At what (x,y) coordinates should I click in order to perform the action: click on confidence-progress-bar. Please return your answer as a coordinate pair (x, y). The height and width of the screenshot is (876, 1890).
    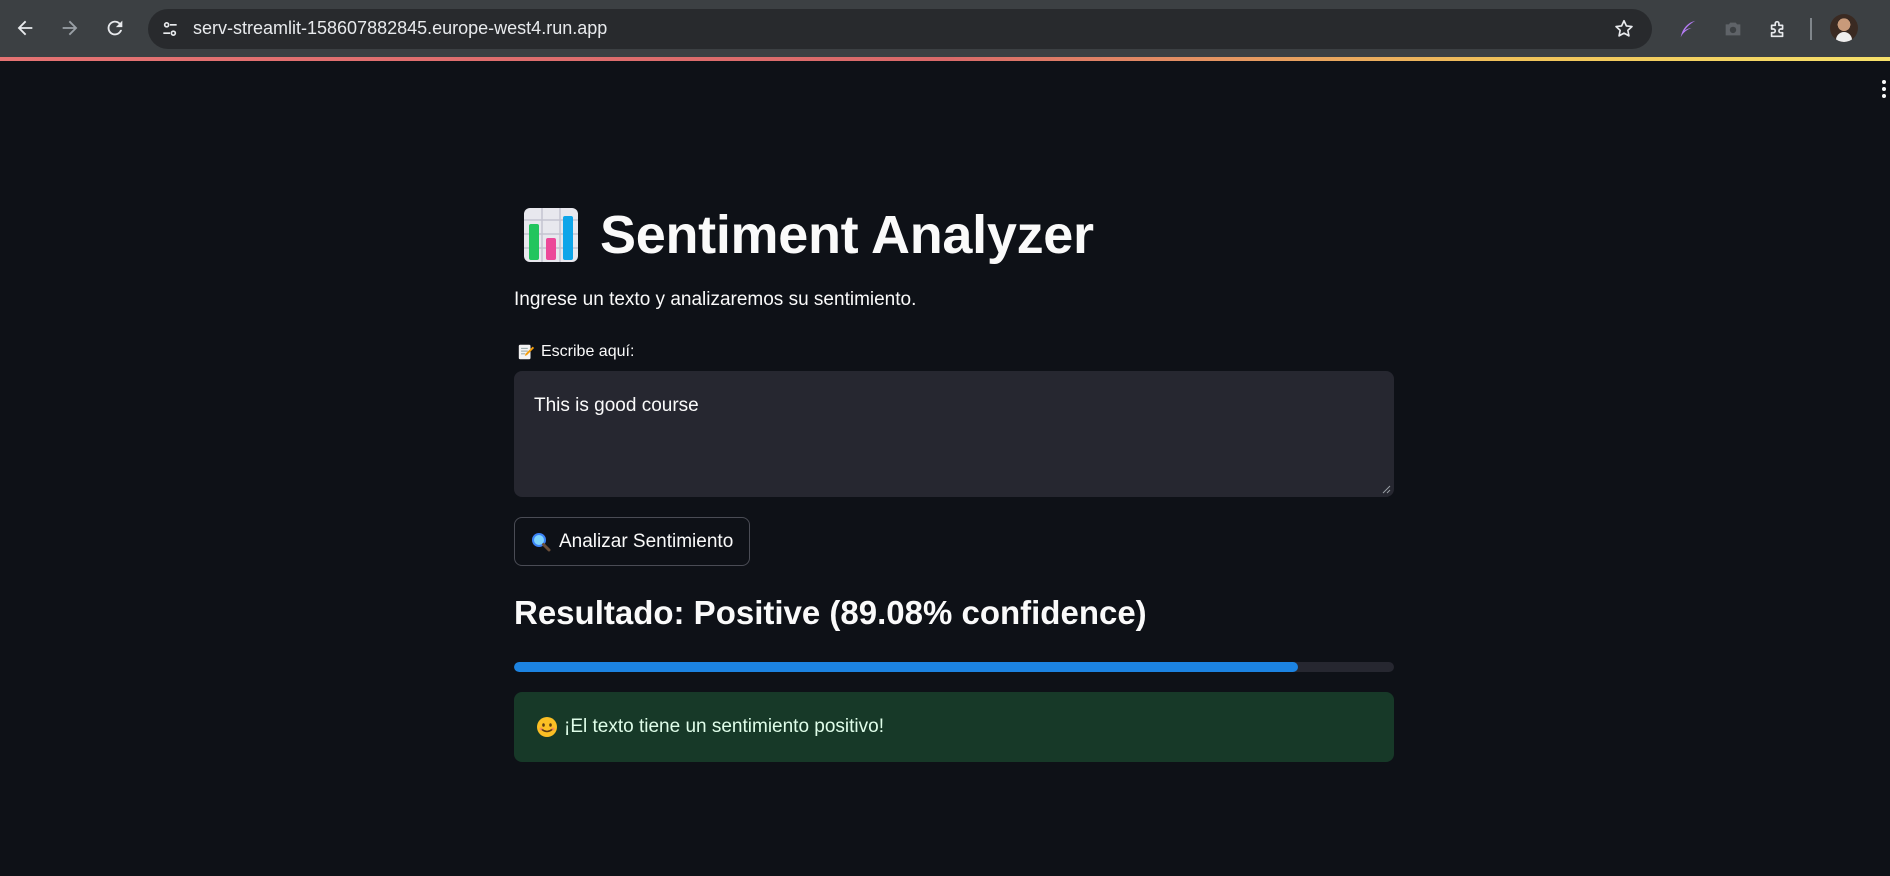
    Looking at the image, I should click on (954, 667).